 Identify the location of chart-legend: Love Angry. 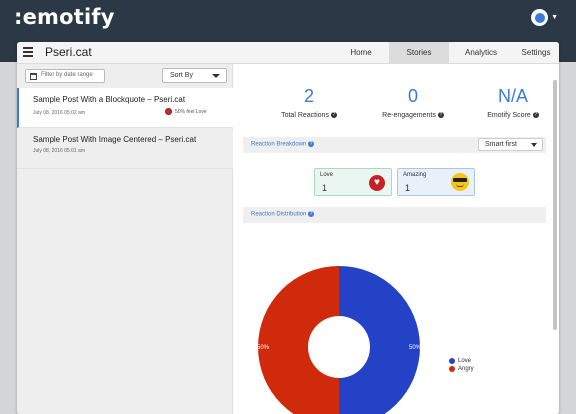
(461, 366).